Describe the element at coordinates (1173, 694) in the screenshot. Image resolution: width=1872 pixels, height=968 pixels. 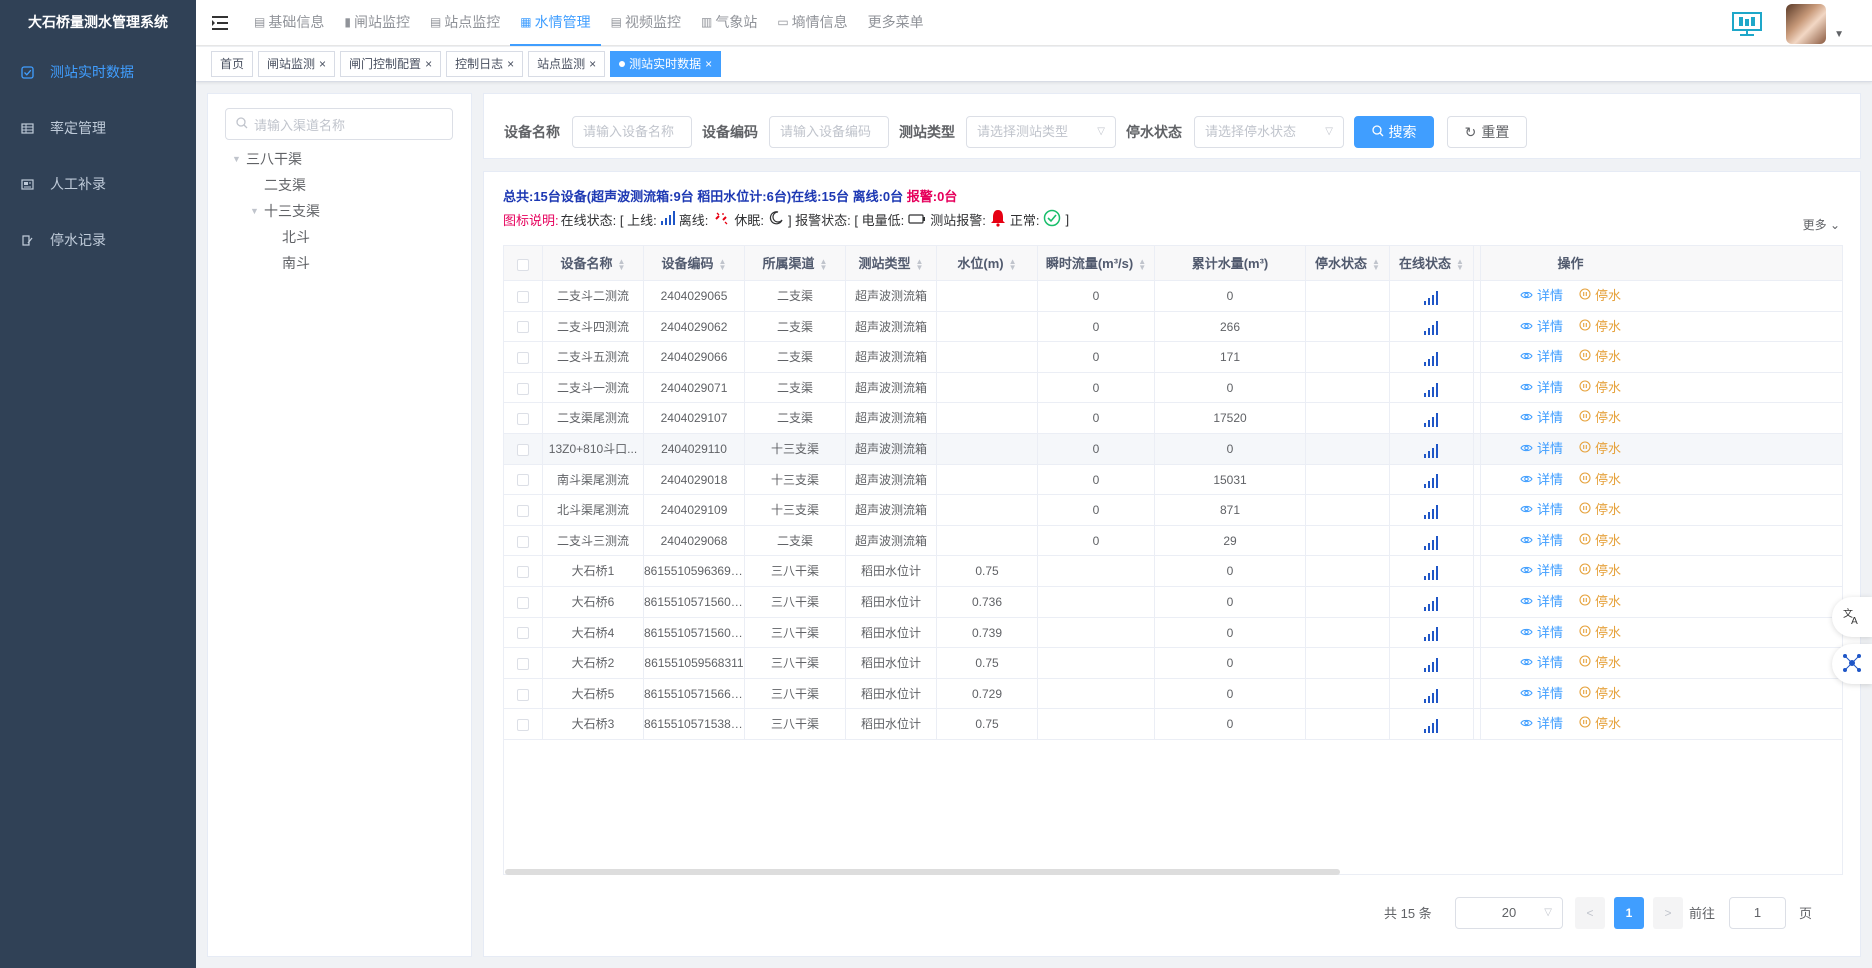
I see `table-row: 大石桥5 861551057156663 三八干渠 稻田水位计 0.729 0 详情 停水` at that location.